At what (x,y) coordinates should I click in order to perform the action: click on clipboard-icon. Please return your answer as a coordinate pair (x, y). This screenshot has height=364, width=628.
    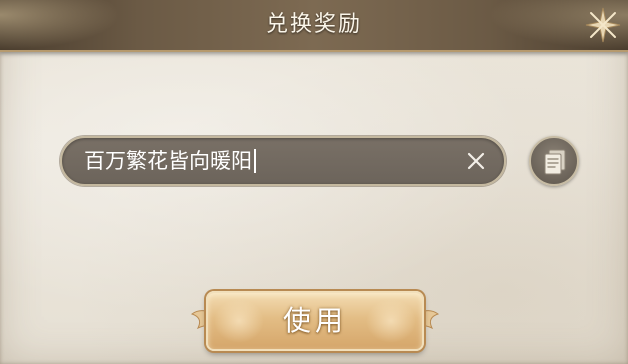
    Looking at the image, I should click on (555, 162).